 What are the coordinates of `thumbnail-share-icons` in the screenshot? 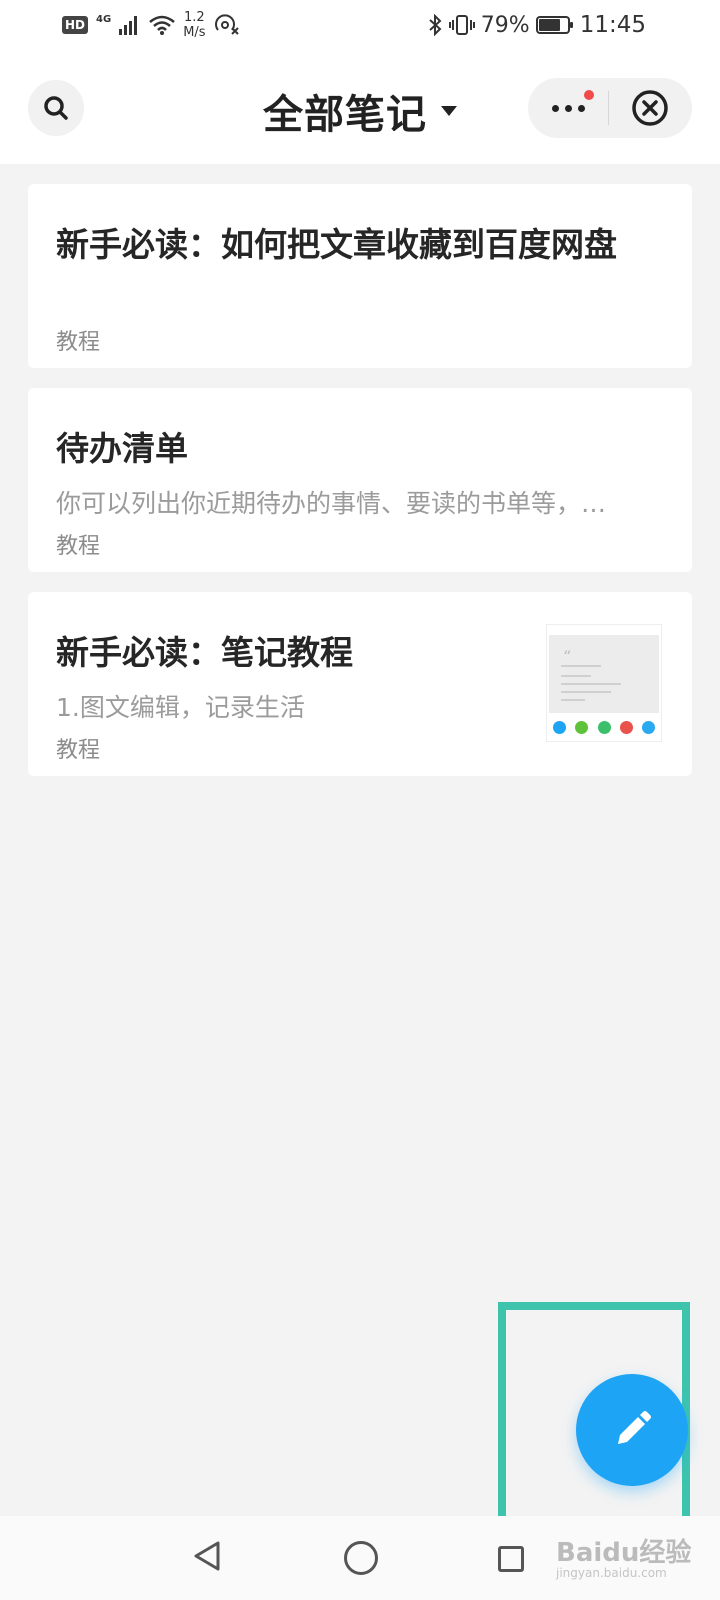 It's located at (604, 727).